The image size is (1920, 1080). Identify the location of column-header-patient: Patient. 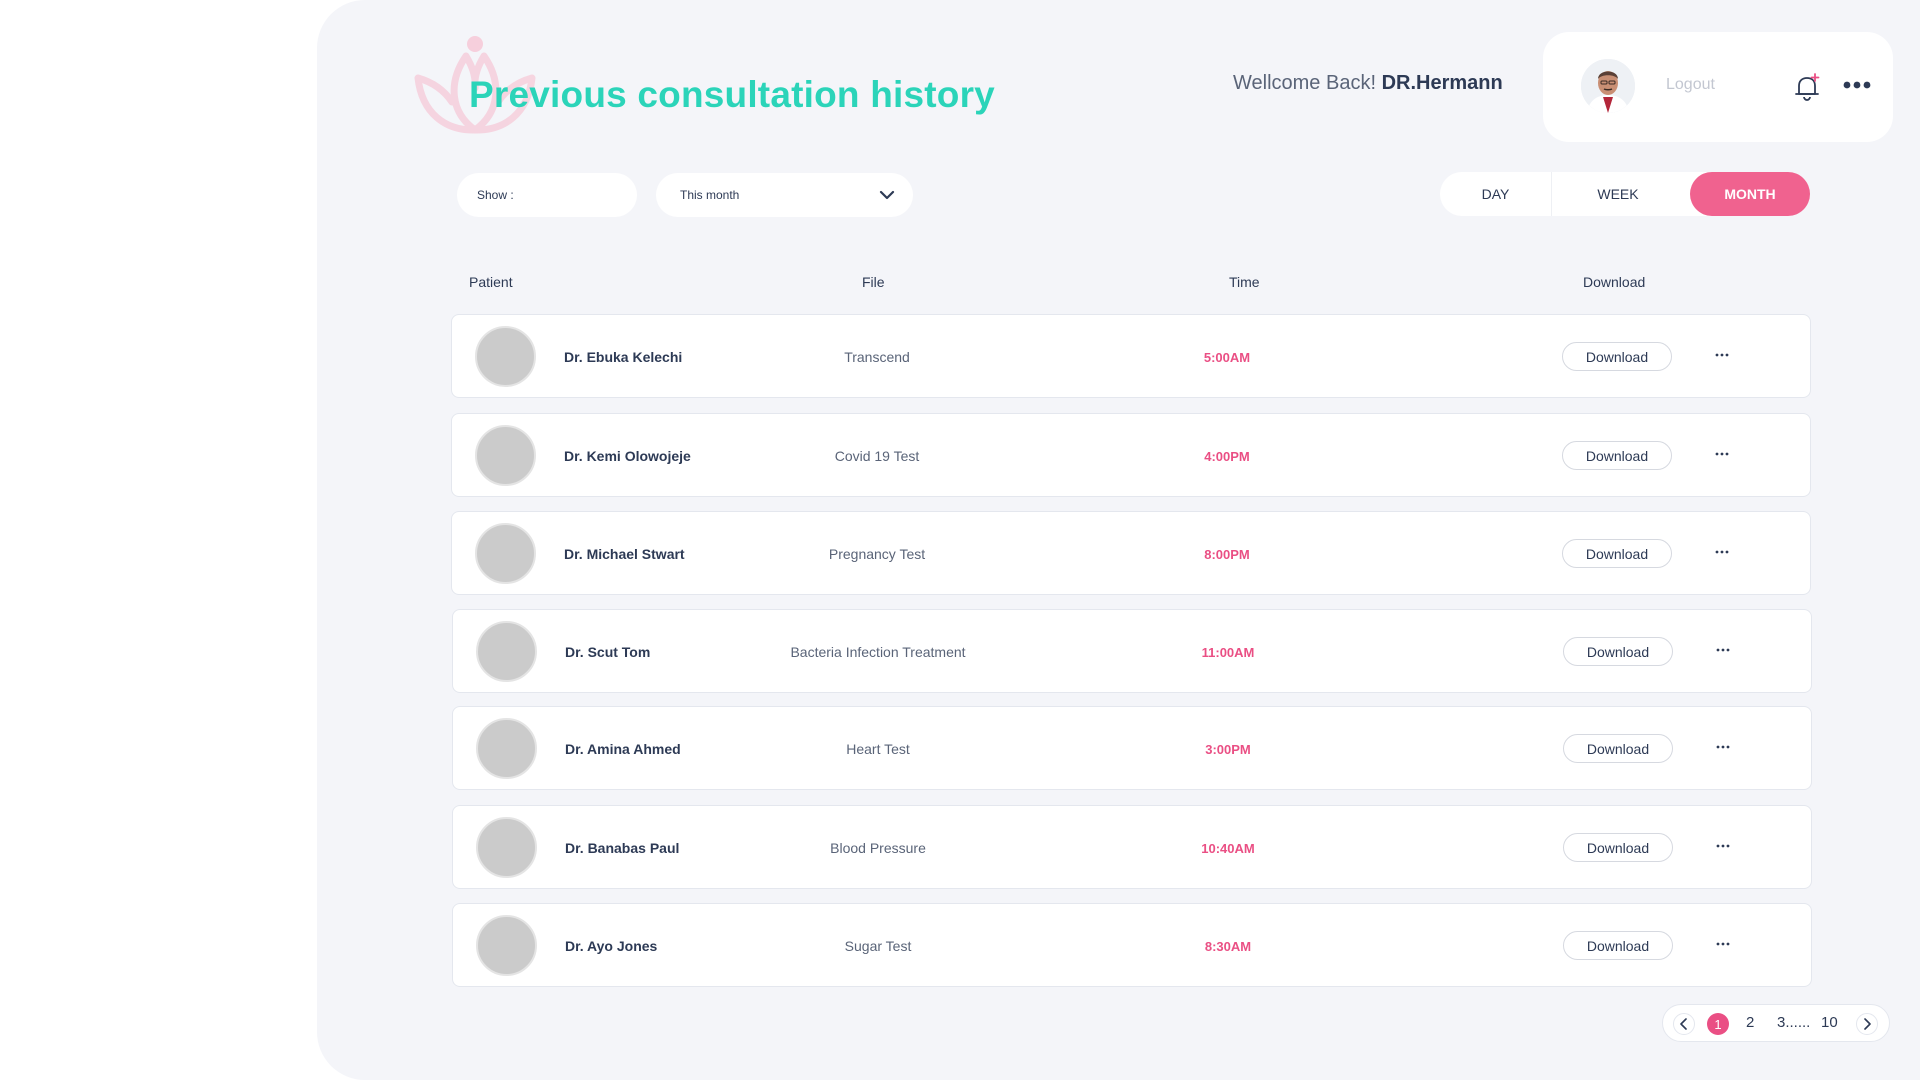
(491, 282).